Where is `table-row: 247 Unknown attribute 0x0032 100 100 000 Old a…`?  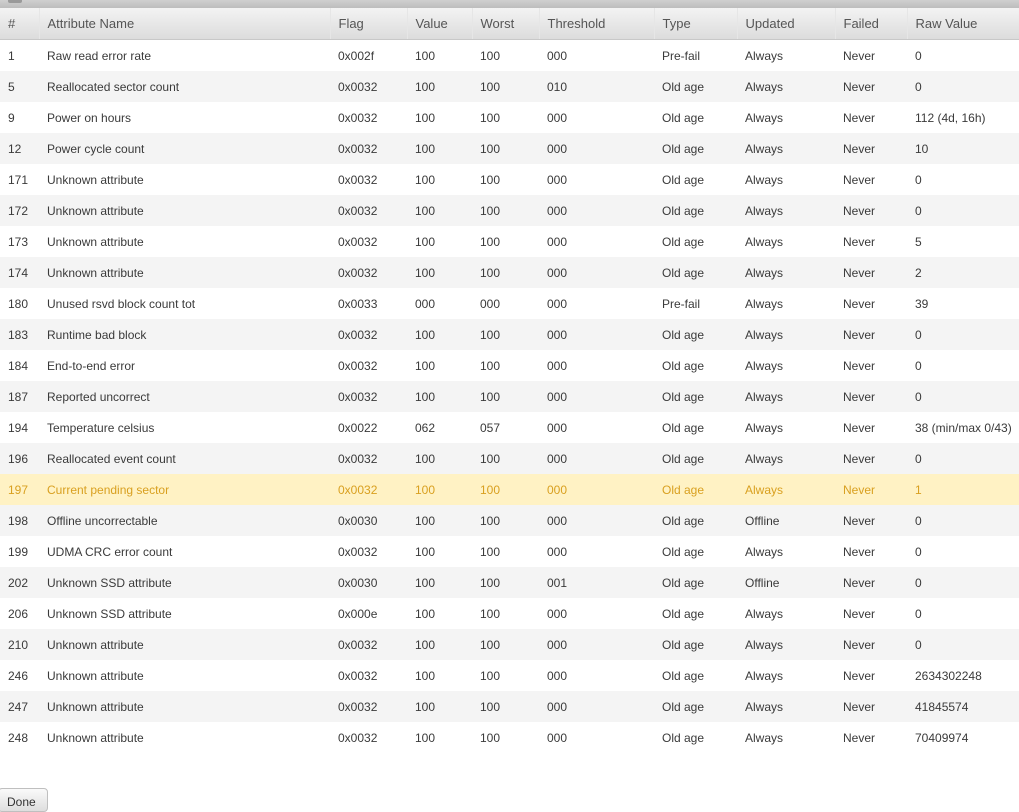
table-row: 247 Unknown attribute 0x0032 100 100 000 Old a… is located at coordinates (509, 706).